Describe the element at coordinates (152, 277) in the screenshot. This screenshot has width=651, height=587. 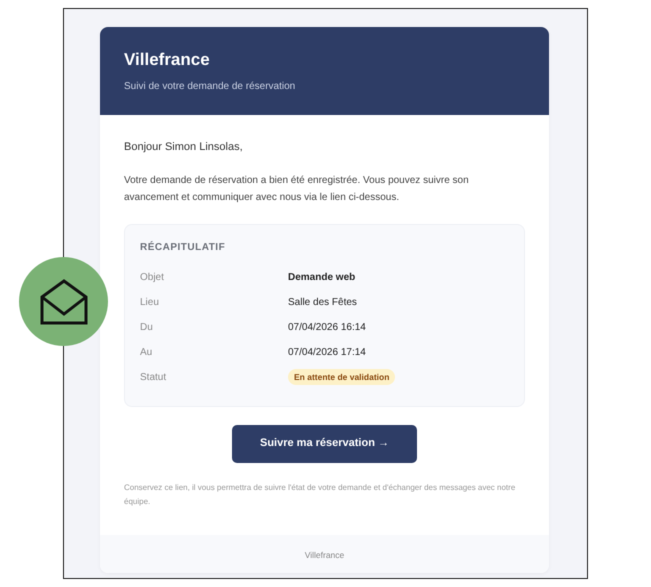
I see `field-label: Objet` at that location.